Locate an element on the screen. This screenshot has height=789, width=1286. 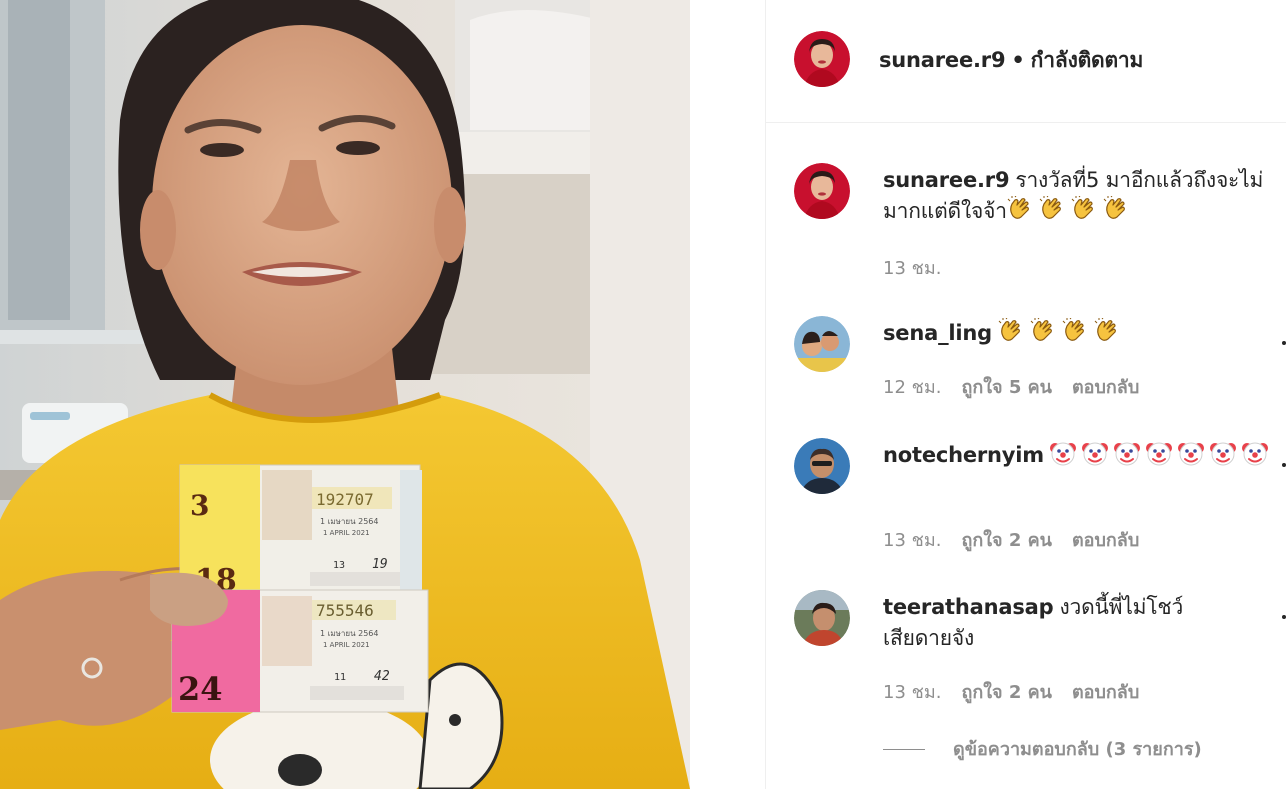
svg-text: 19 is located at coordinates (380, 564).